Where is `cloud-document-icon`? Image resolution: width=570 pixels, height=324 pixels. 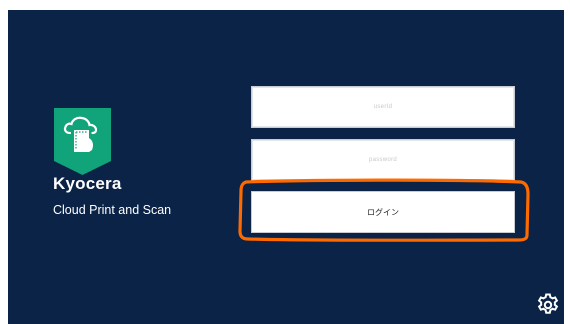 cloud-document-icon is located at coordinates (82, 141).